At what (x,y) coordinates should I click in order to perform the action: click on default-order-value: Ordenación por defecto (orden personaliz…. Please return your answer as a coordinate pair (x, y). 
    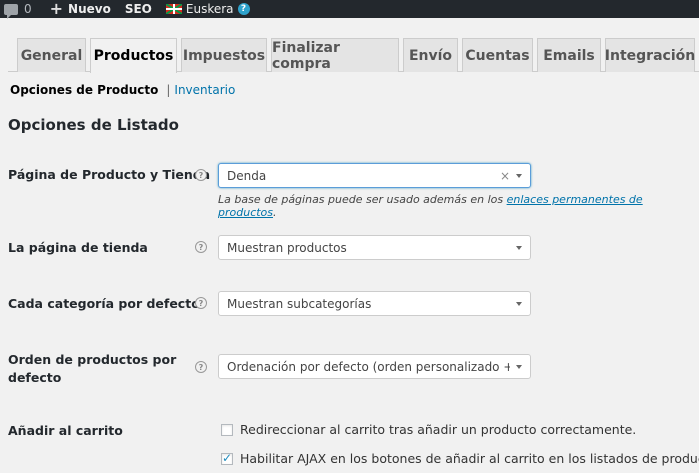
    Looking at the image, I should click on (368, 366).